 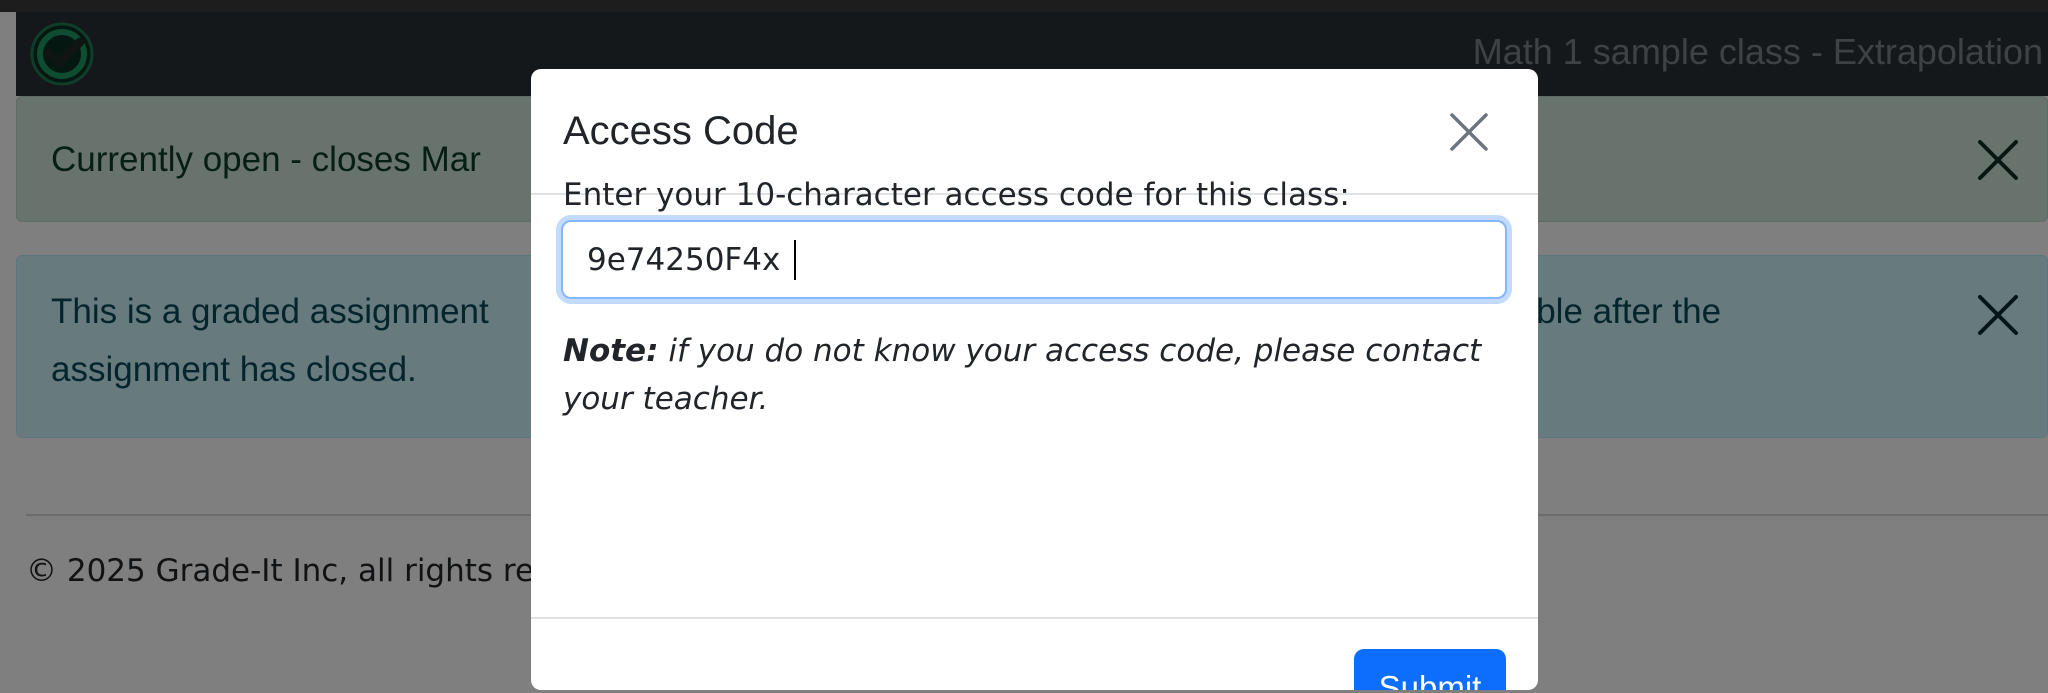 What do you see at coordinates (795, 260) in the screenshot?
I see `text-cursor` at bounding box center [795, 260].